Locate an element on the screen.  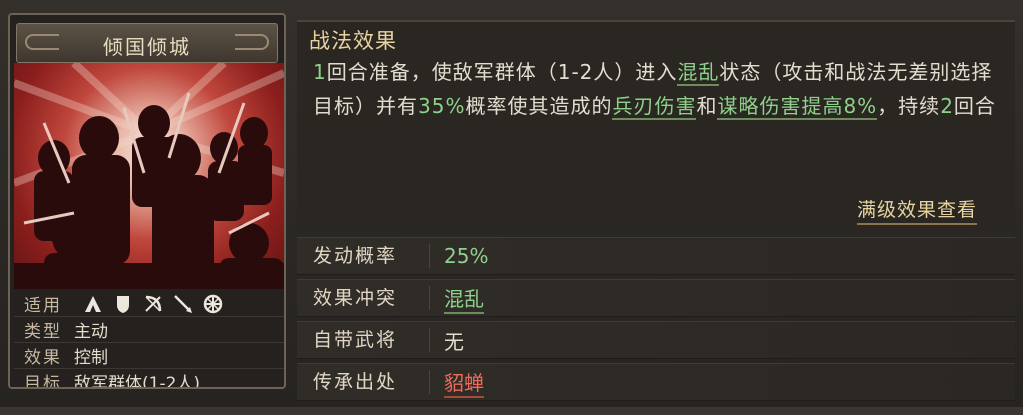
soldiers-silhouette-art is located at coordinates (149, 176).